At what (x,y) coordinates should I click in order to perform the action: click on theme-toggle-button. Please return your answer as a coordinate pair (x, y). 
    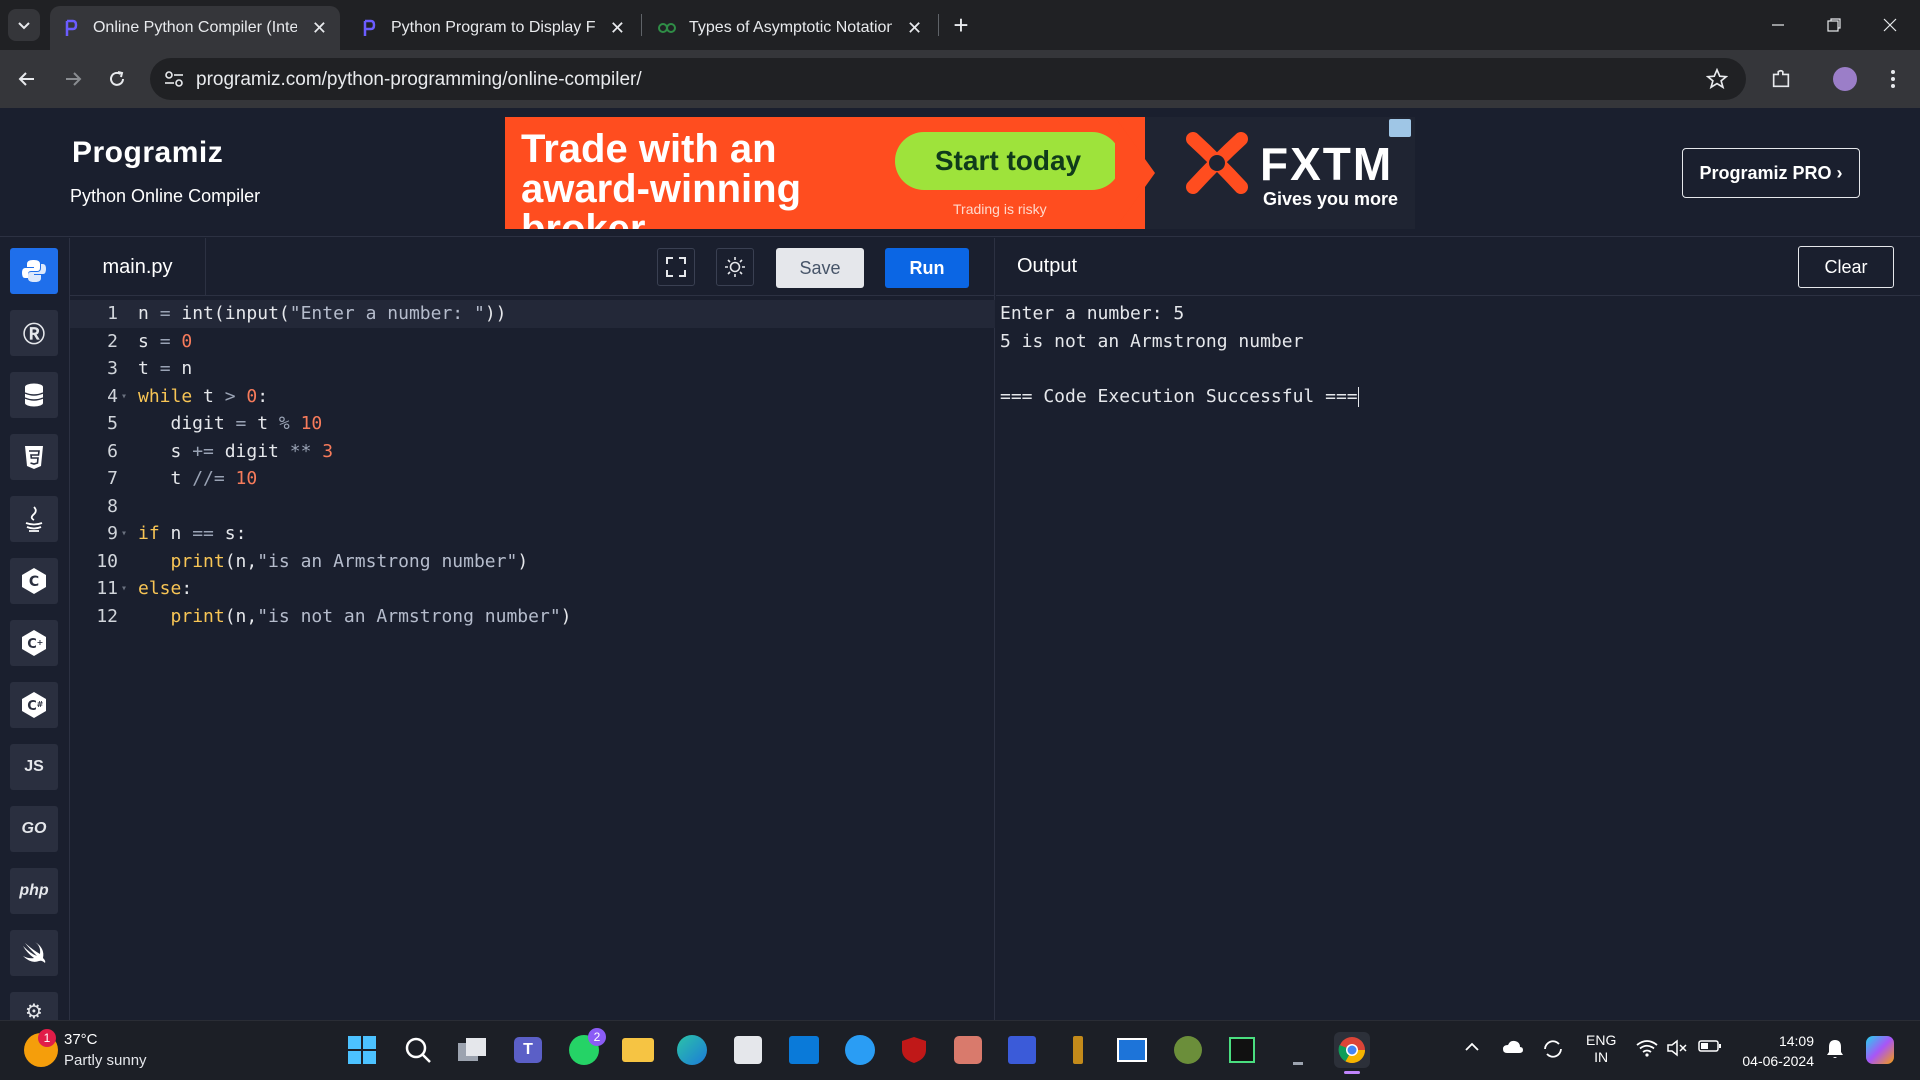
    Looking at the image, I should click on (735, 267).